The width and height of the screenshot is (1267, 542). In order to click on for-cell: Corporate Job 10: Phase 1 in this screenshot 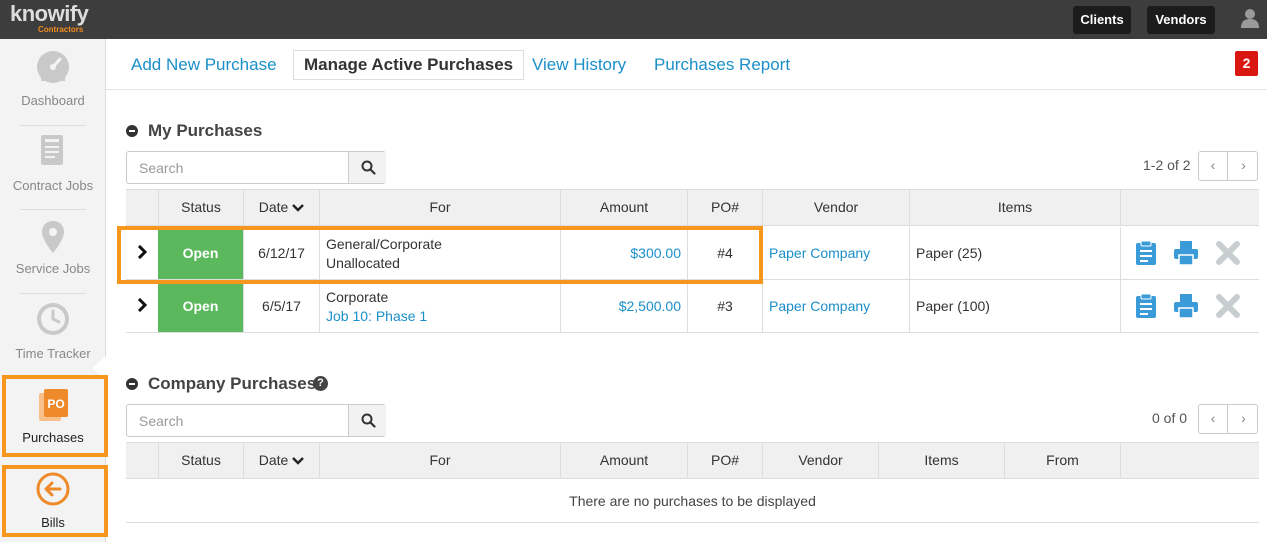, I will do `click(439, 306)`.